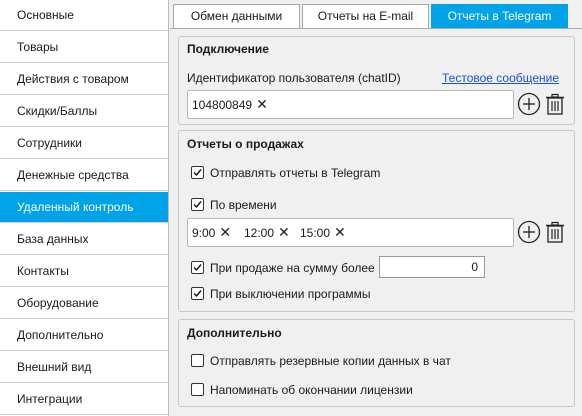 The height and width of the screenshot is (416, 582). I want to click on time-token-label: 9:00, so click(204, 233).